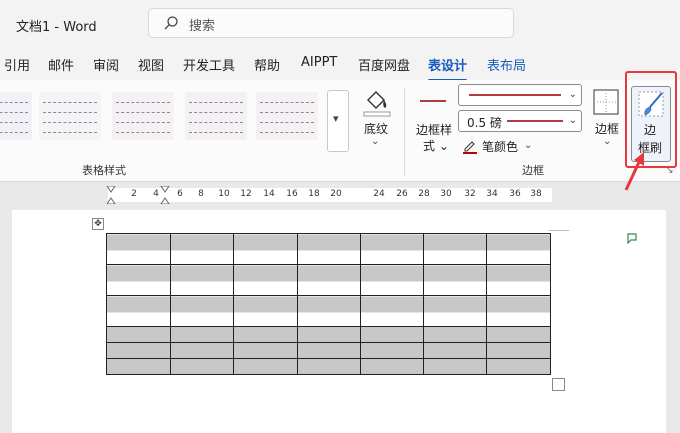 The width and height of the screenshot is (680, 433). What do you see at coordinates (520, 121) in the screenshot?
I see `line-weight-select: 0.5 磅 ⌄` at bounding box center [520, 121].